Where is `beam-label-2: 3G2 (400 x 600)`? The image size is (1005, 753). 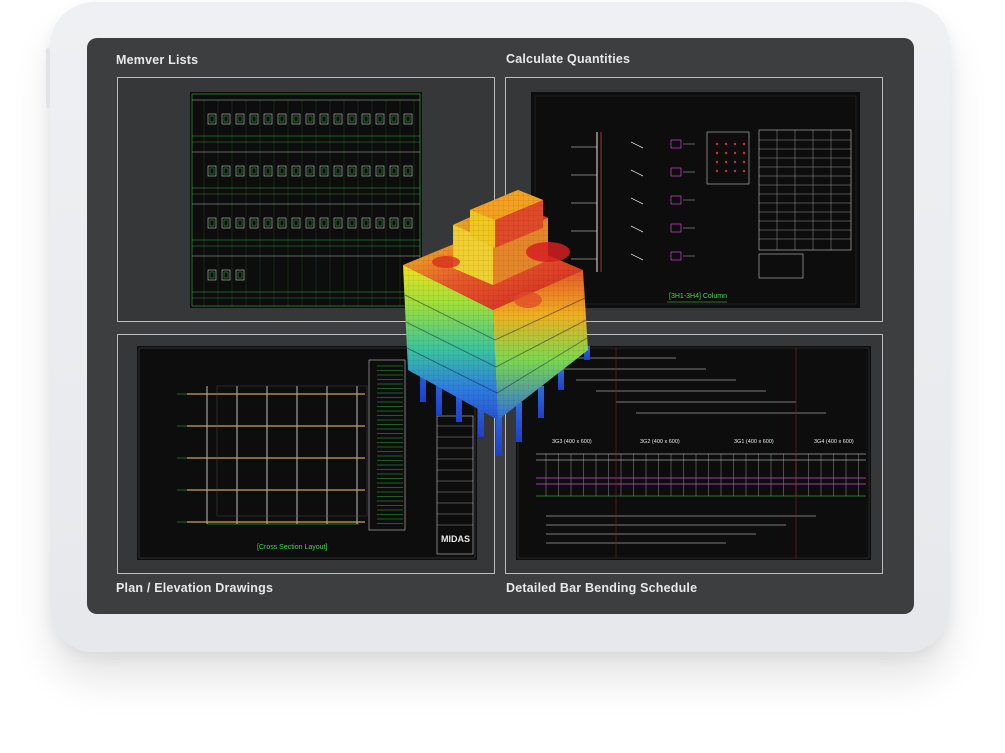
beam-label-2: 3G2 (400 x 600) is located at coordinates (660, 442).